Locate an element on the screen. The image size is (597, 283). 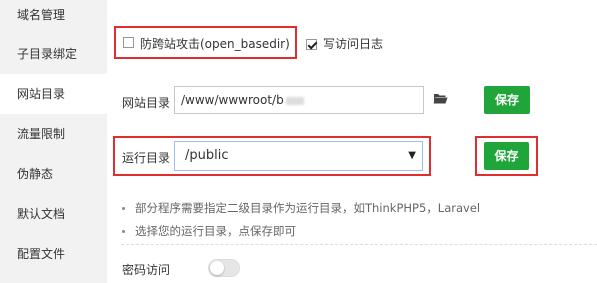
run-dir-select: /public ▼ is located at coordinates (298, 156).